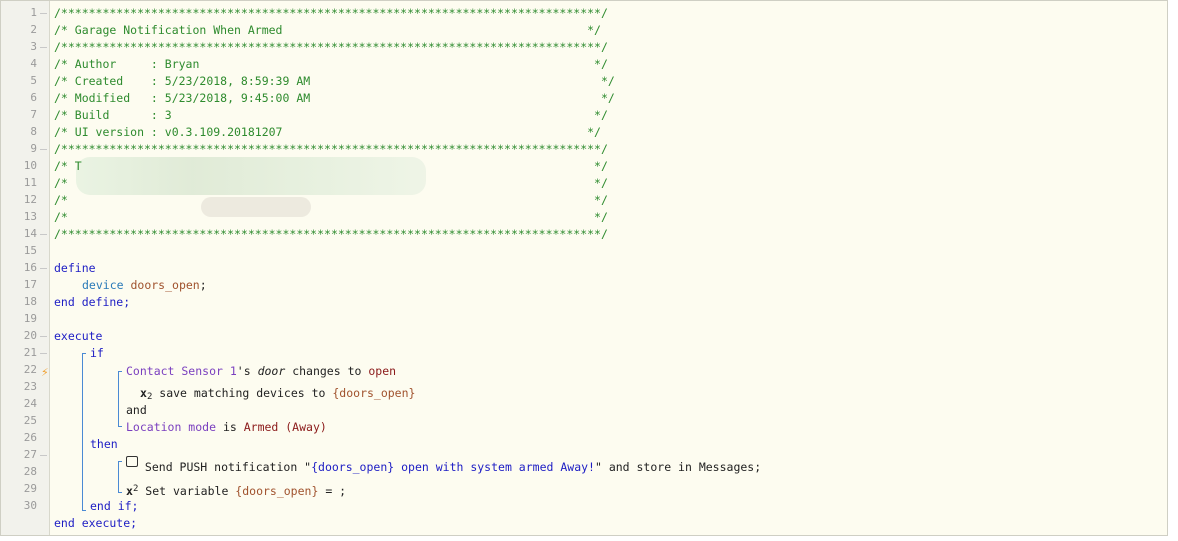 Image resolution: width=1178 pixels, height=541 pixels. What do you see at coordinates (33, 63) in the screenshot?
I see `line-number: 4` at bounding box center [33, 63].